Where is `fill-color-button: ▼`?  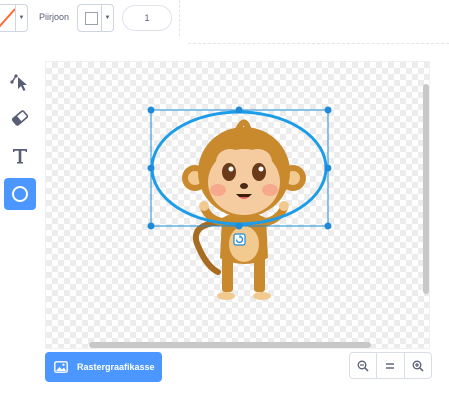 fill-color-button: ▼ is located at coordinates (14, 18).